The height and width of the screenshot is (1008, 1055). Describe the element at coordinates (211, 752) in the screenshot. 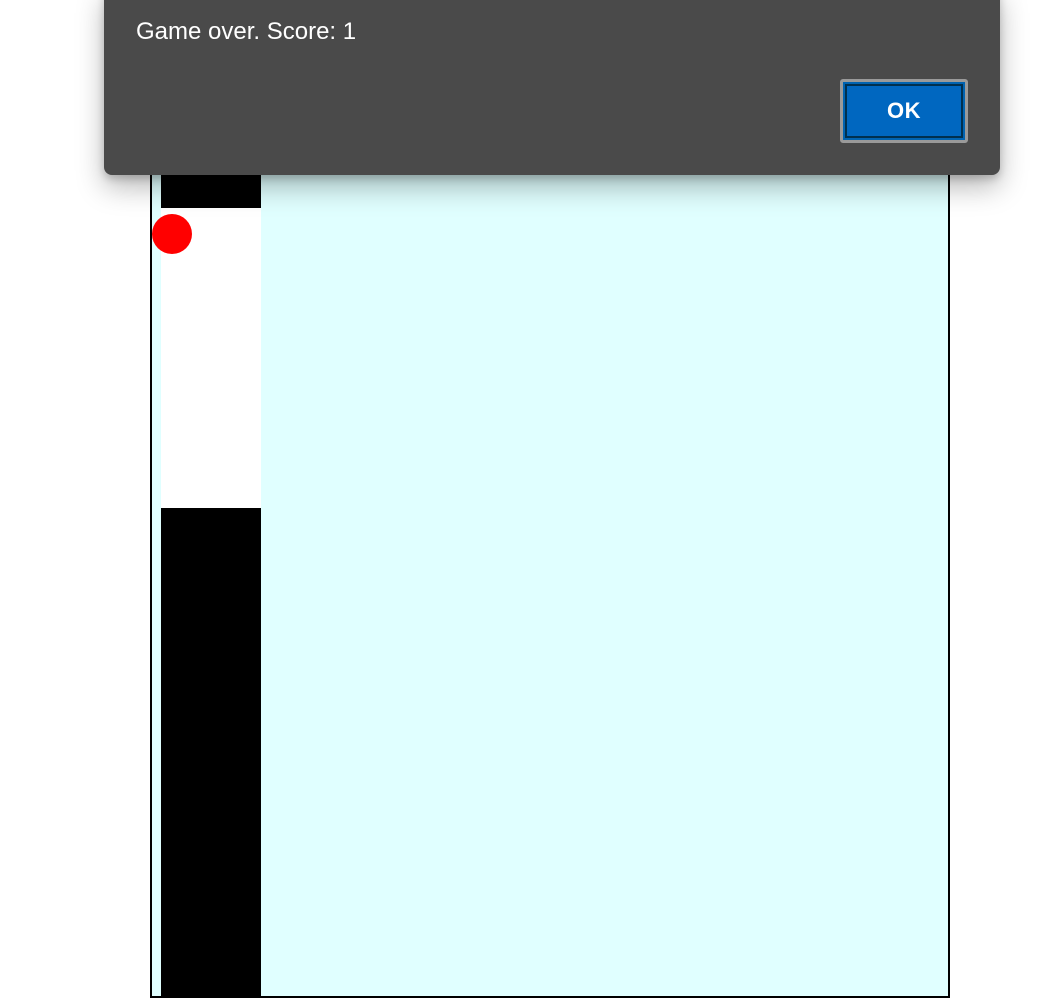

I see `pipe-bottom` at that location.